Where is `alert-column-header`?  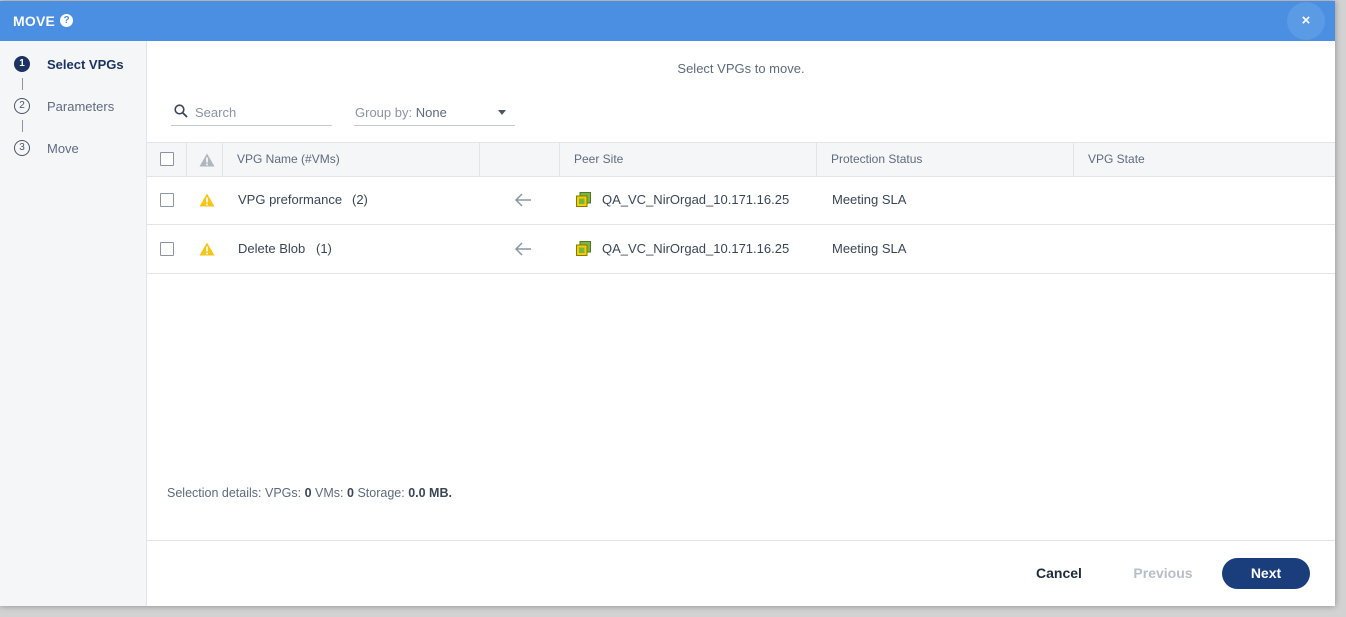
alert-column-header is located at coordinates (205, 159).